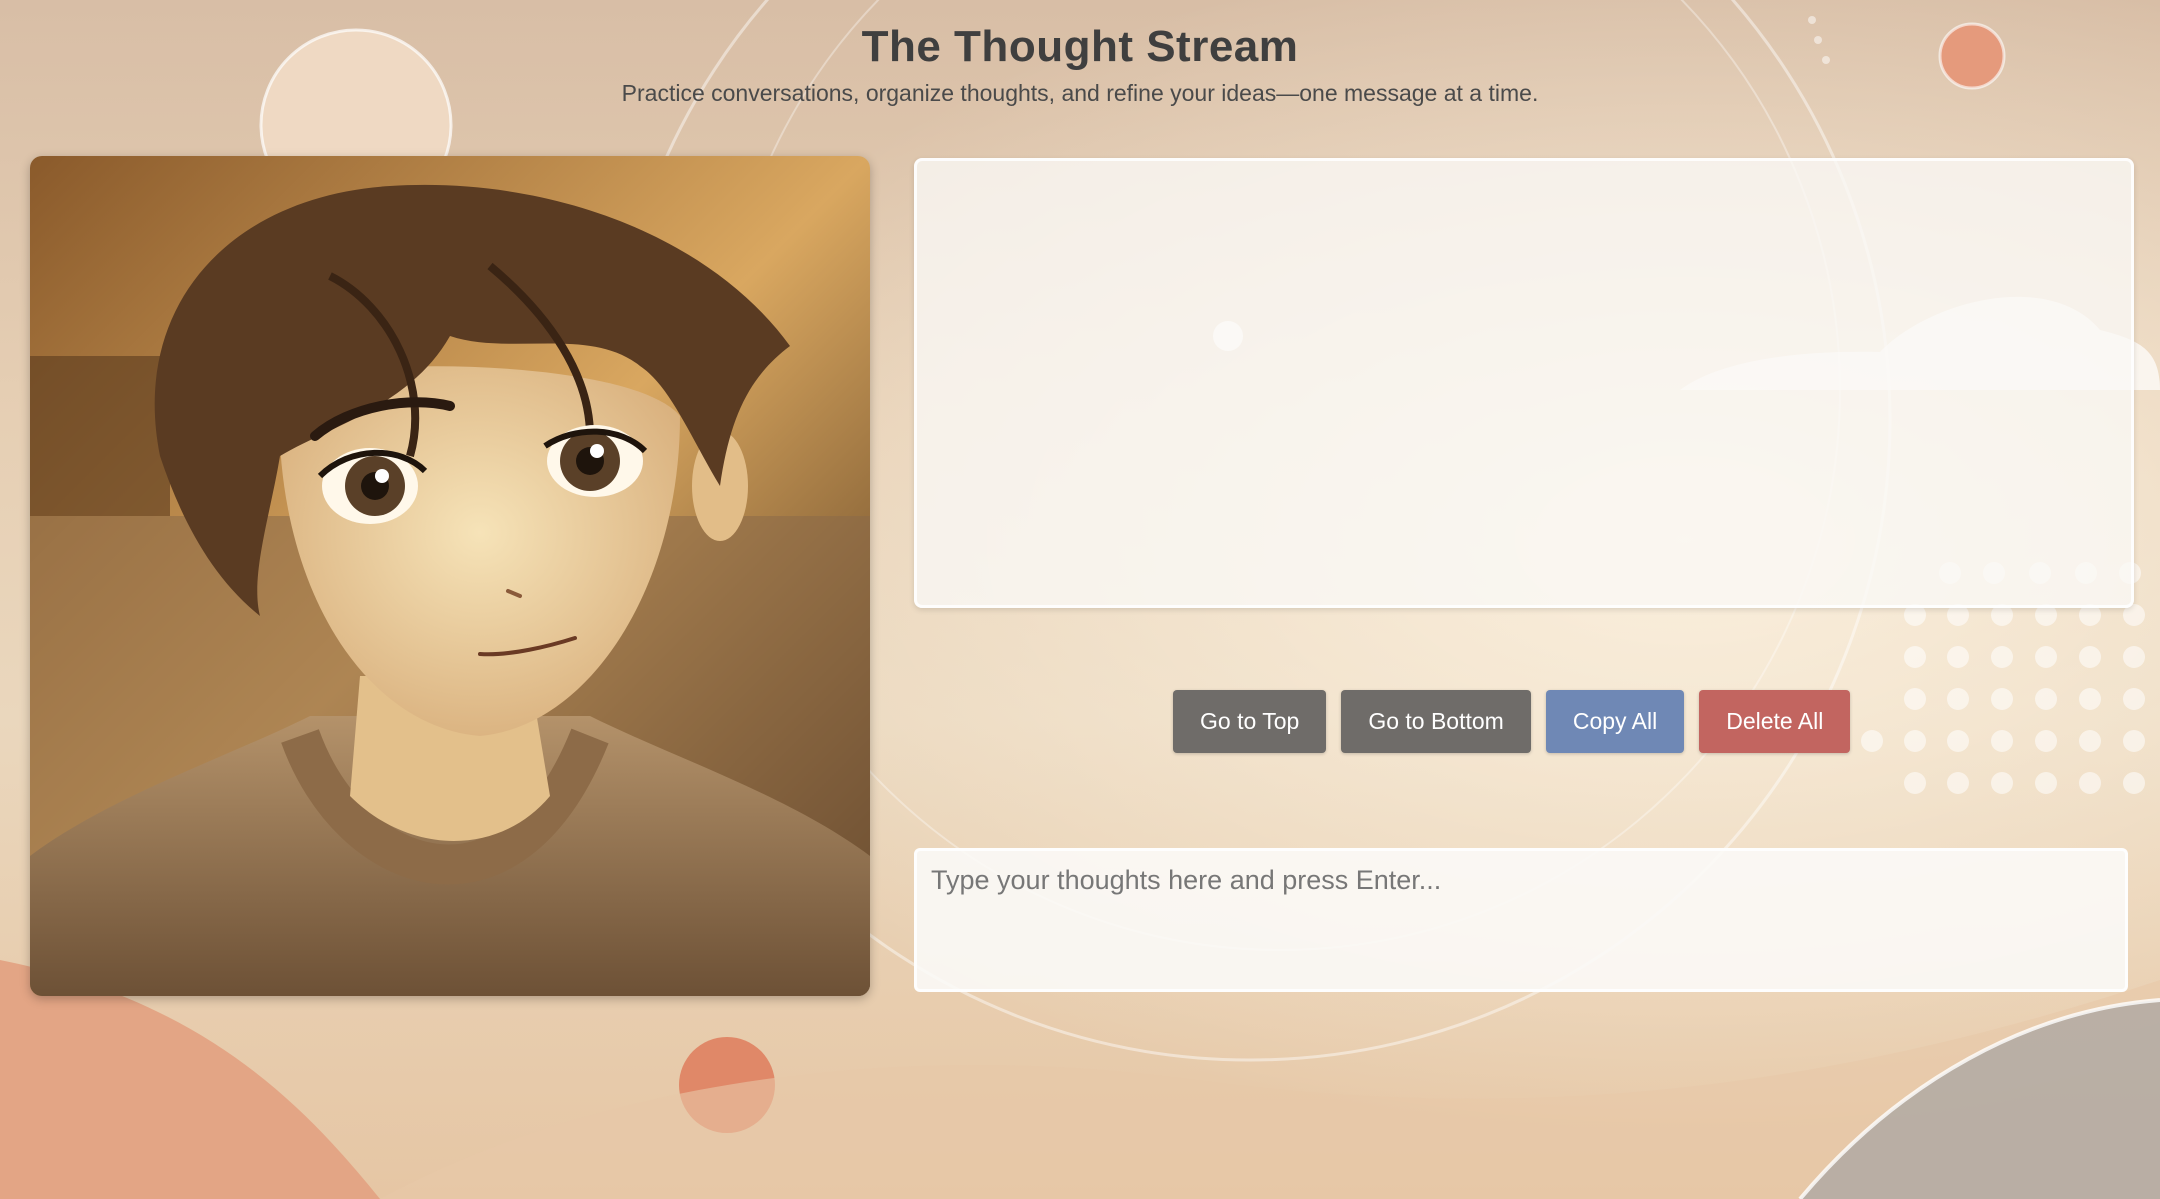  I want to click on copy-all-button: Copy All, so click(1615, 721).